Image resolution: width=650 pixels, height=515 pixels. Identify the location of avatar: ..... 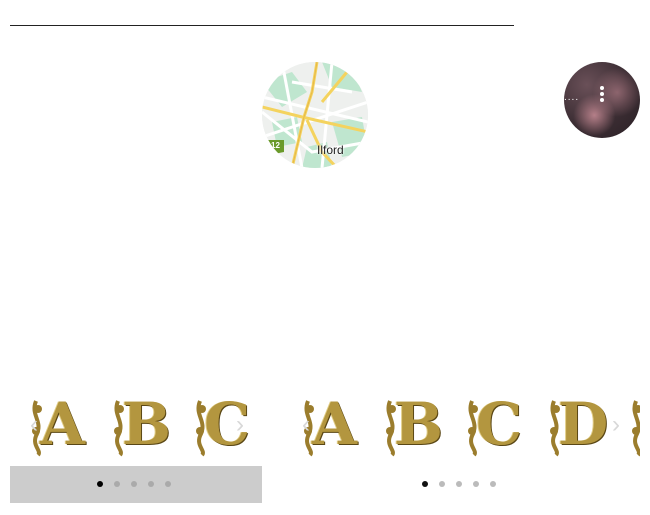
(602, 100).